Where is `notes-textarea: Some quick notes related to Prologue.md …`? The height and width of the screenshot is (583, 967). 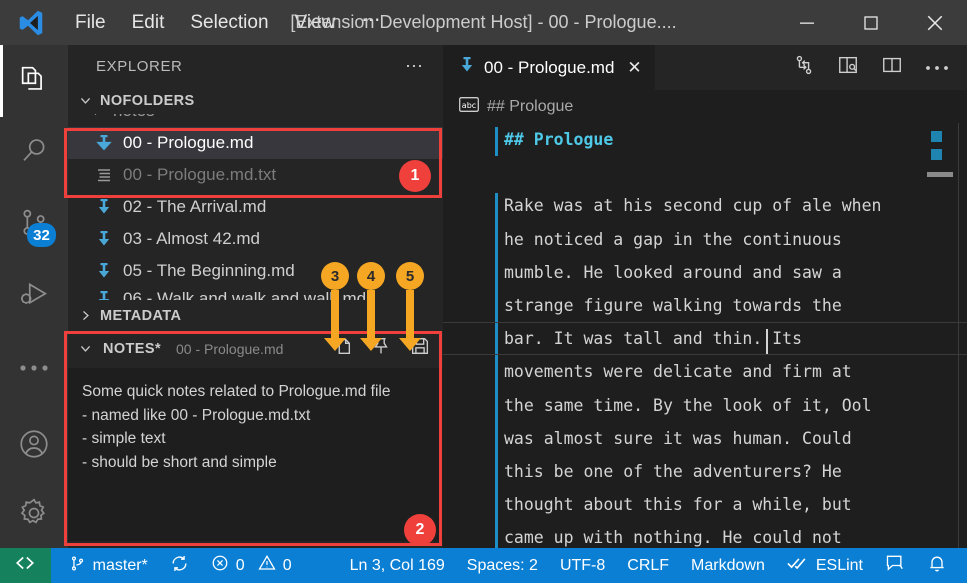 notes-textarea: Some quick notes related to Prologue.md … is located at coordinates (255, 454).